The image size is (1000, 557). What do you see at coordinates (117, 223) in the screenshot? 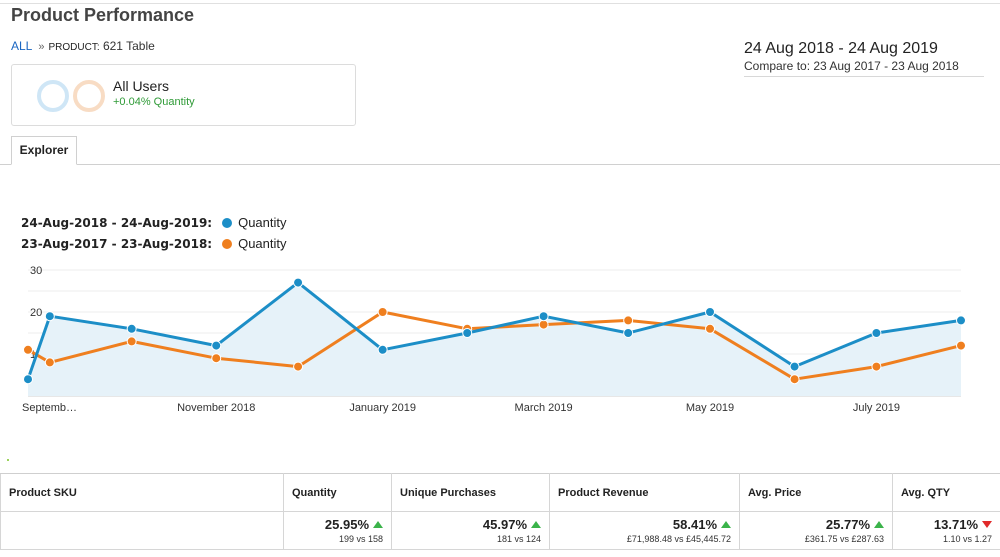
I see `legend-current-range: 24-Aug-2018 - 24-Aug-2019:` at bounding box center [117, 223].